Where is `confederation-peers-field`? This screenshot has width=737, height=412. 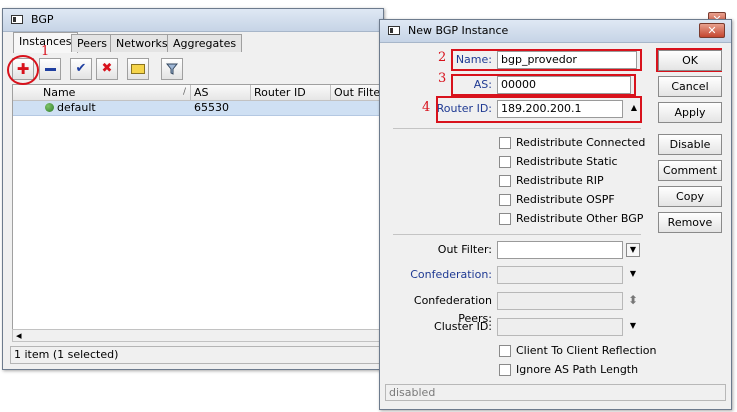 confederation-peers-field is located at coordinates (560, 301).